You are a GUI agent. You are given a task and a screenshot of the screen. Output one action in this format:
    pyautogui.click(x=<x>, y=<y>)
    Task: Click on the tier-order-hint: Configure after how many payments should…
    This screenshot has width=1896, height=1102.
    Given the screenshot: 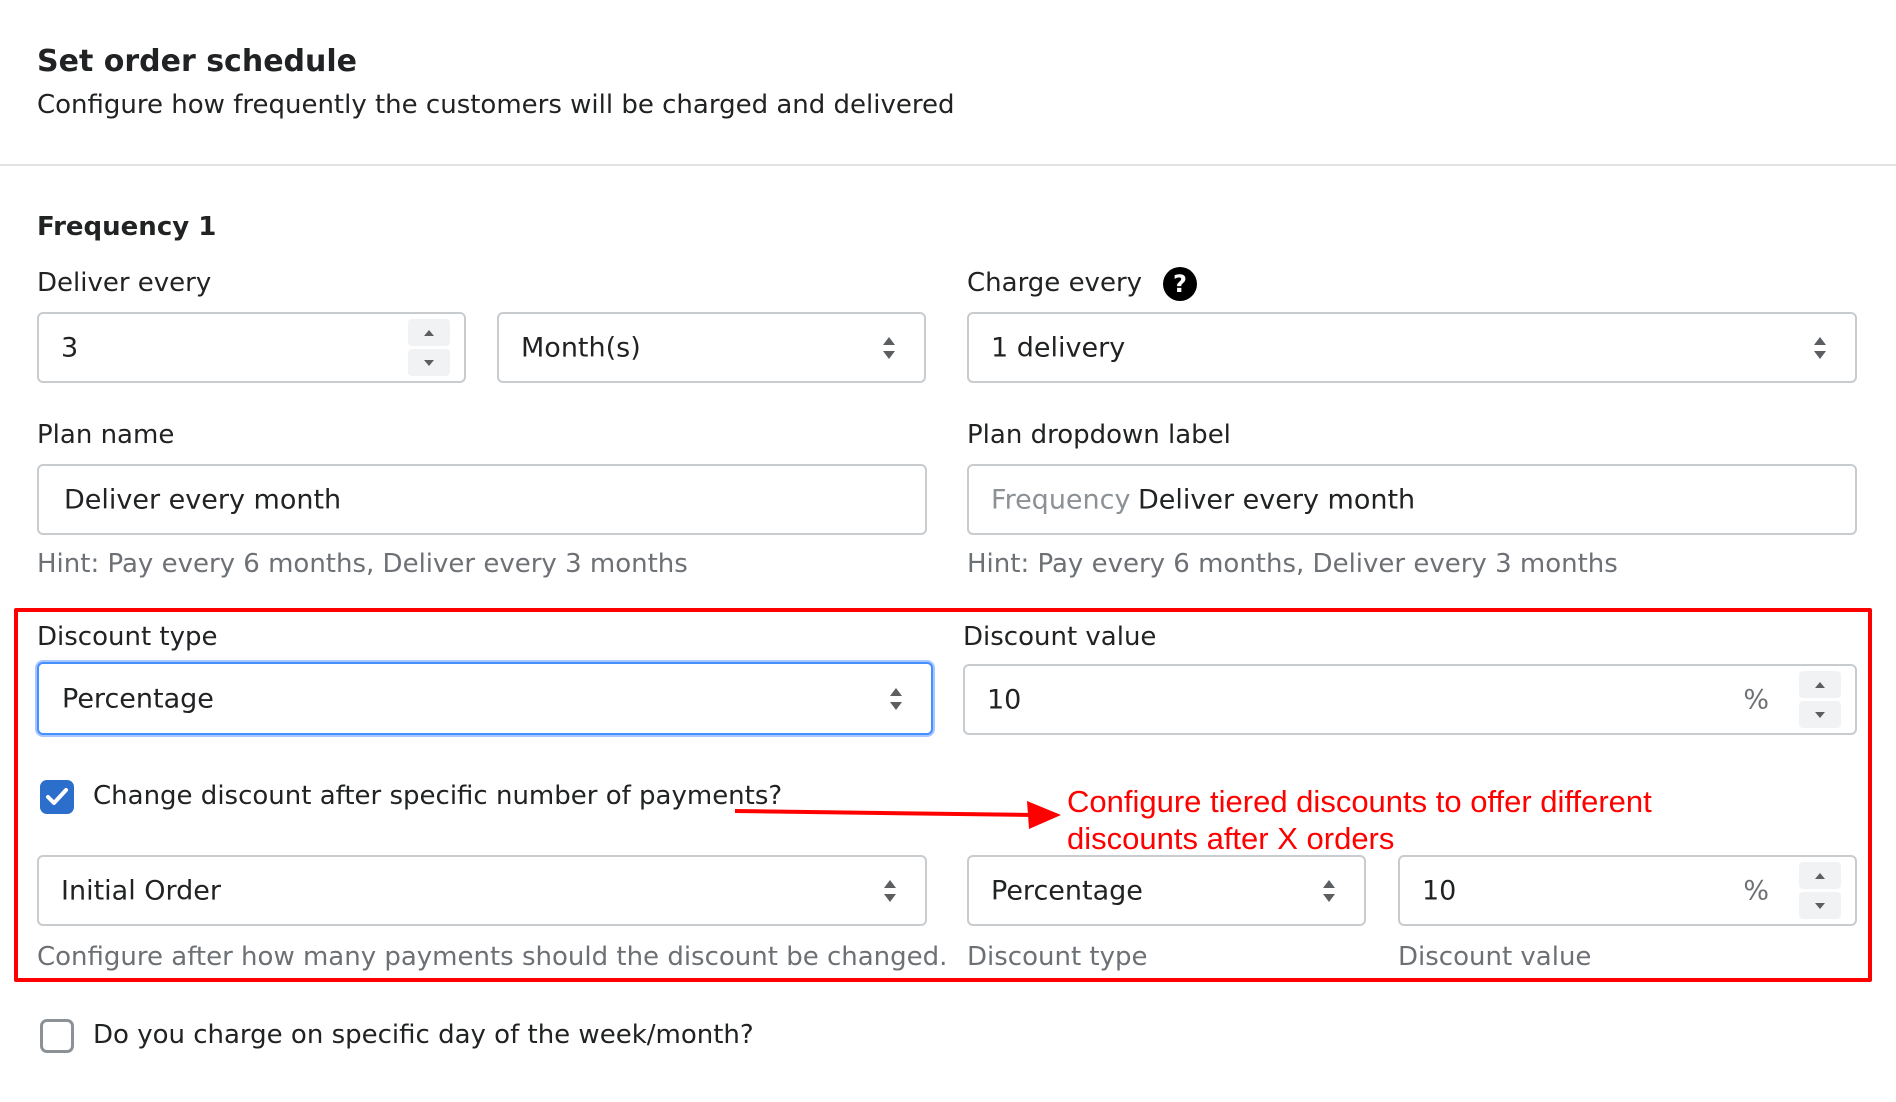 What is the action you would take?
    pyautogui.click(x=492, y=957)
    